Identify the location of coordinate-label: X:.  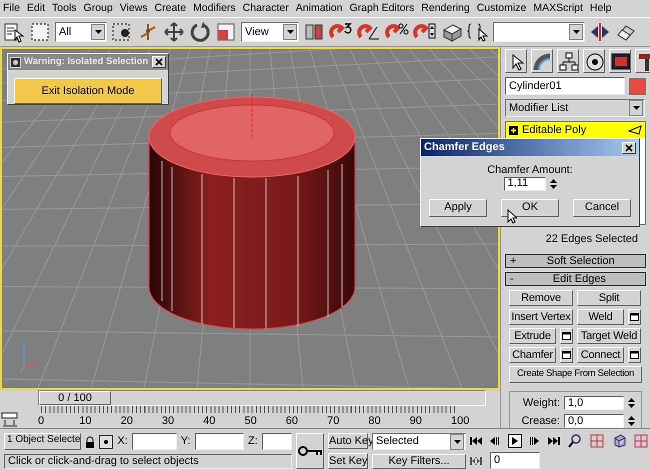
(122, 441).